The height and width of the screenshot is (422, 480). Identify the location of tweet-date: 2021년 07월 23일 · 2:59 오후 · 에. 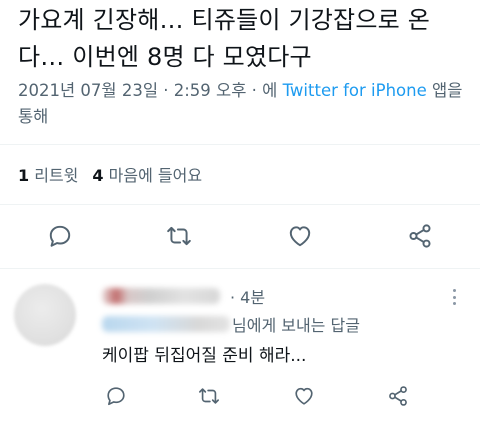
(148, 90).